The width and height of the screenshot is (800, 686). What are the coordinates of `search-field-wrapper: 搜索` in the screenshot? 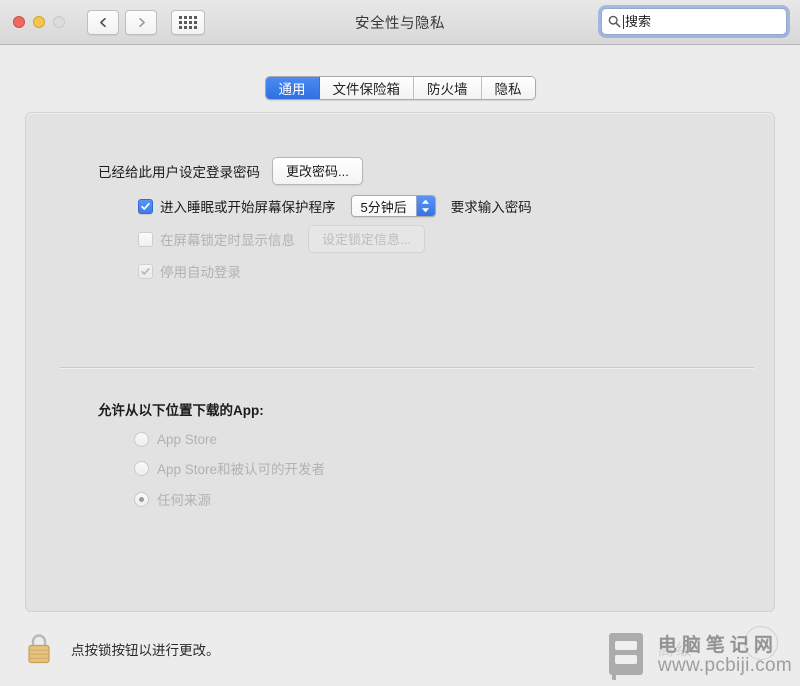 It's located at (694, 21).